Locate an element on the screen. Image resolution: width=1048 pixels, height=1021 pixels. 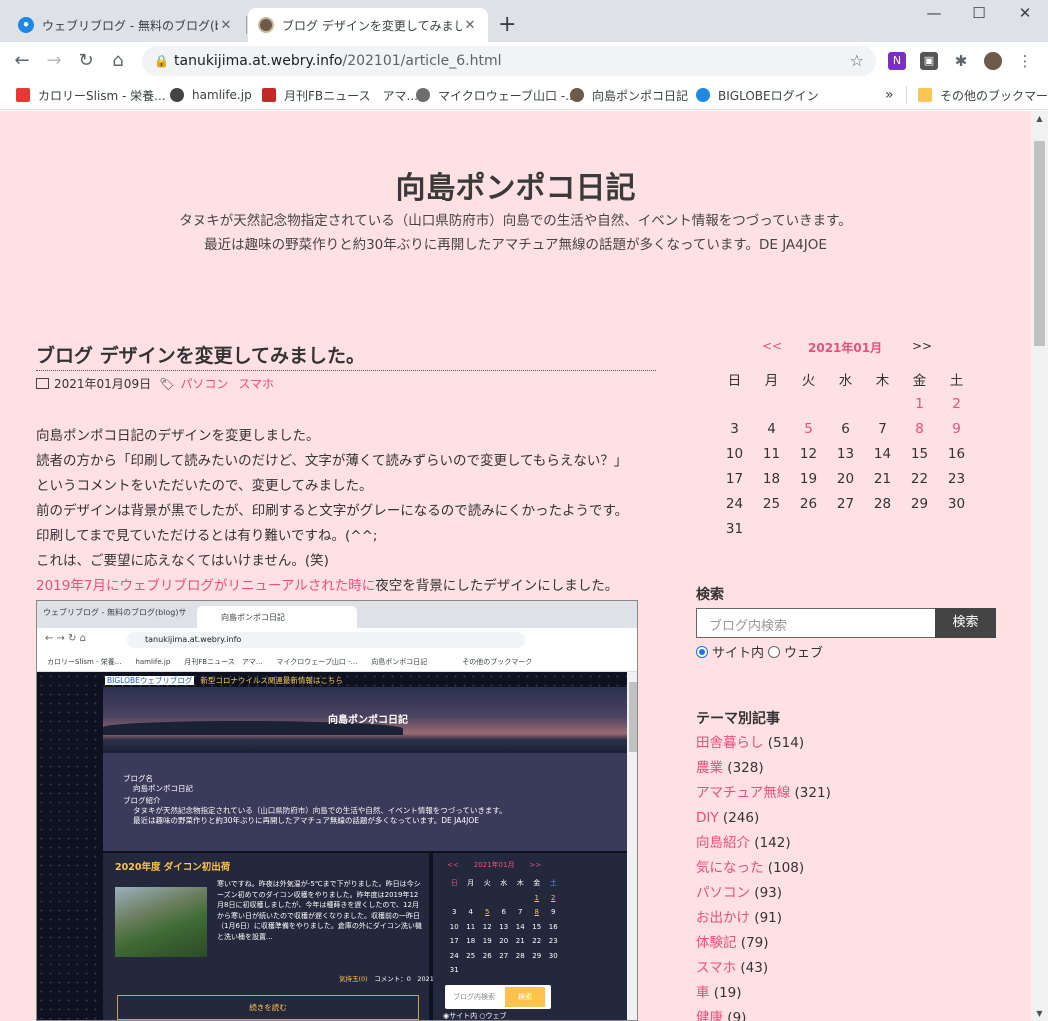
theme-list-item: 農業 (328) is located at coordinates (763, 768).